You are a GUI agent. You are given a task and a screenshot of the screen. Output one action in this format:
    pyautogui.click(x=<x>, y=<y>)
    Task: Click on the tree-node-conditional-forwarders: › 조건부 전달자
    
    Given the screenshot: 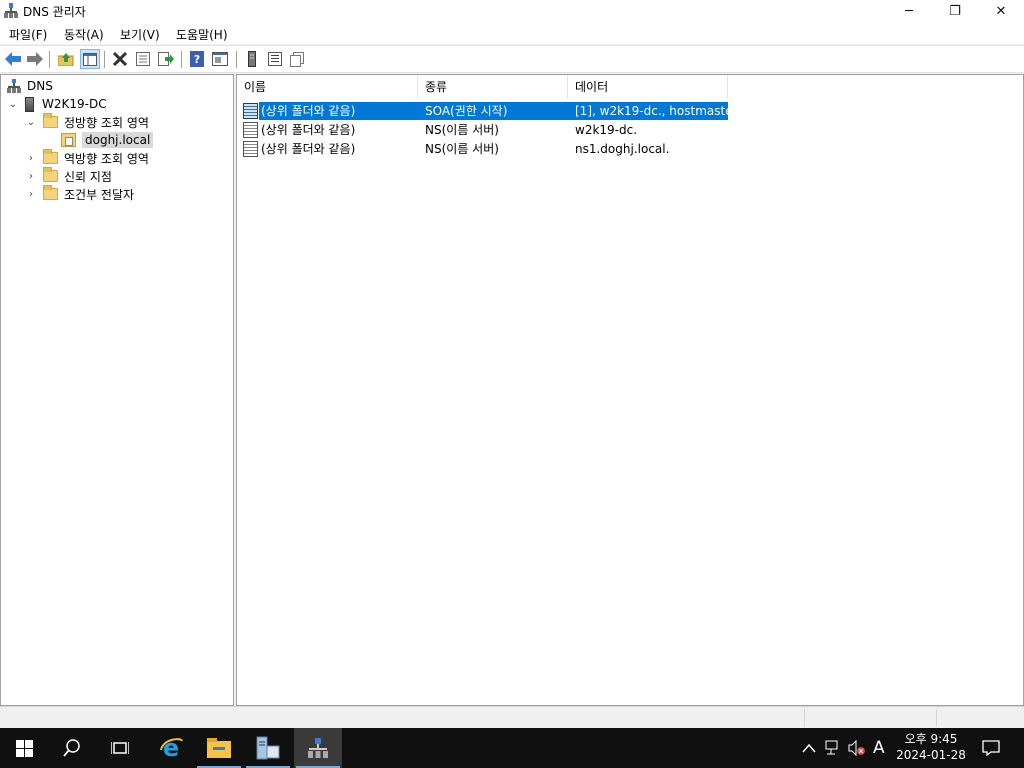 What is the action you would take?
    pyautogui.click(x=79, y=194)
    